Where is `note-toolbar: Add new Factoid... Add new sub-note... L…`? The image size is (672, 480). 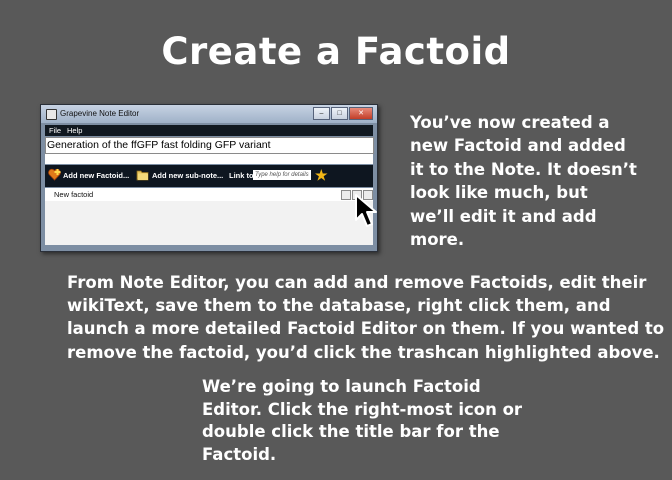
note-toolbar: Add new Factoid... Add new sub-note... L… is located at coordinates (209, 176).